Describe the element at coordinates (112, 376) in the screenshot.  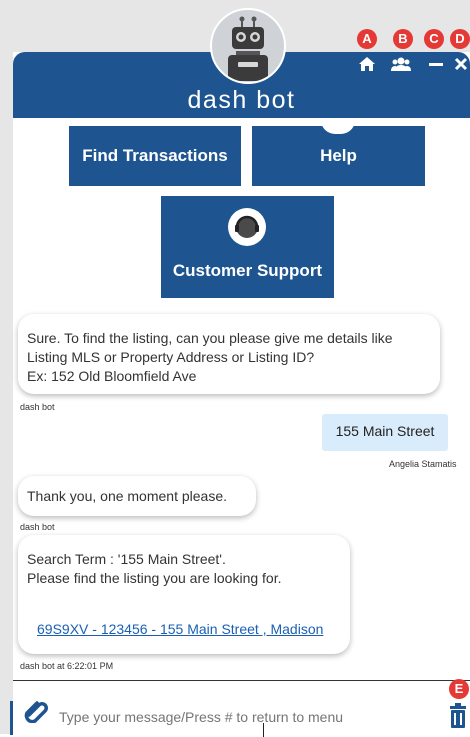
I see `message-line: Ex: 152 Old Bloomfield Ave` at that location.